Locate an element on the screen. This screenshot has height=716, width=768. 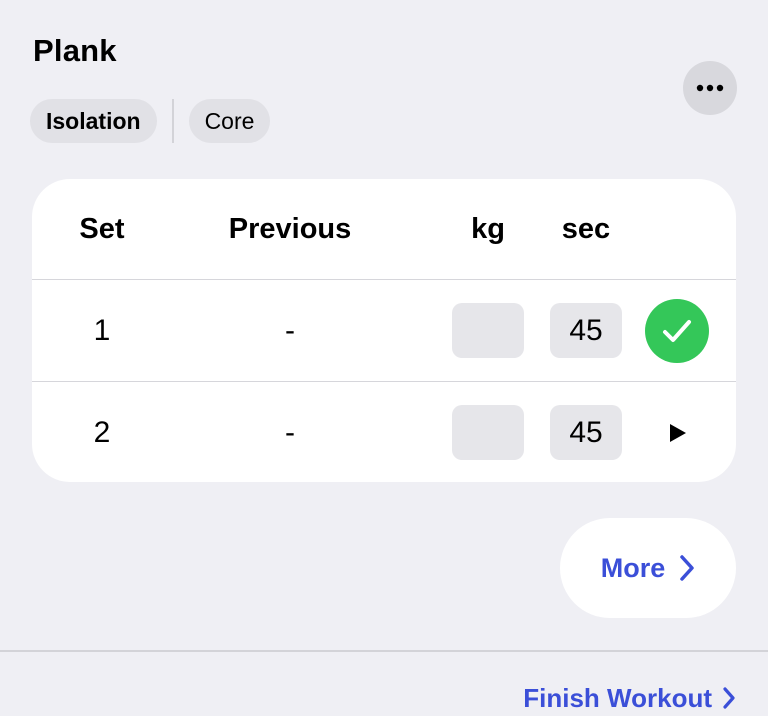
ellipsis-icon is located at coordinates (710, 88).